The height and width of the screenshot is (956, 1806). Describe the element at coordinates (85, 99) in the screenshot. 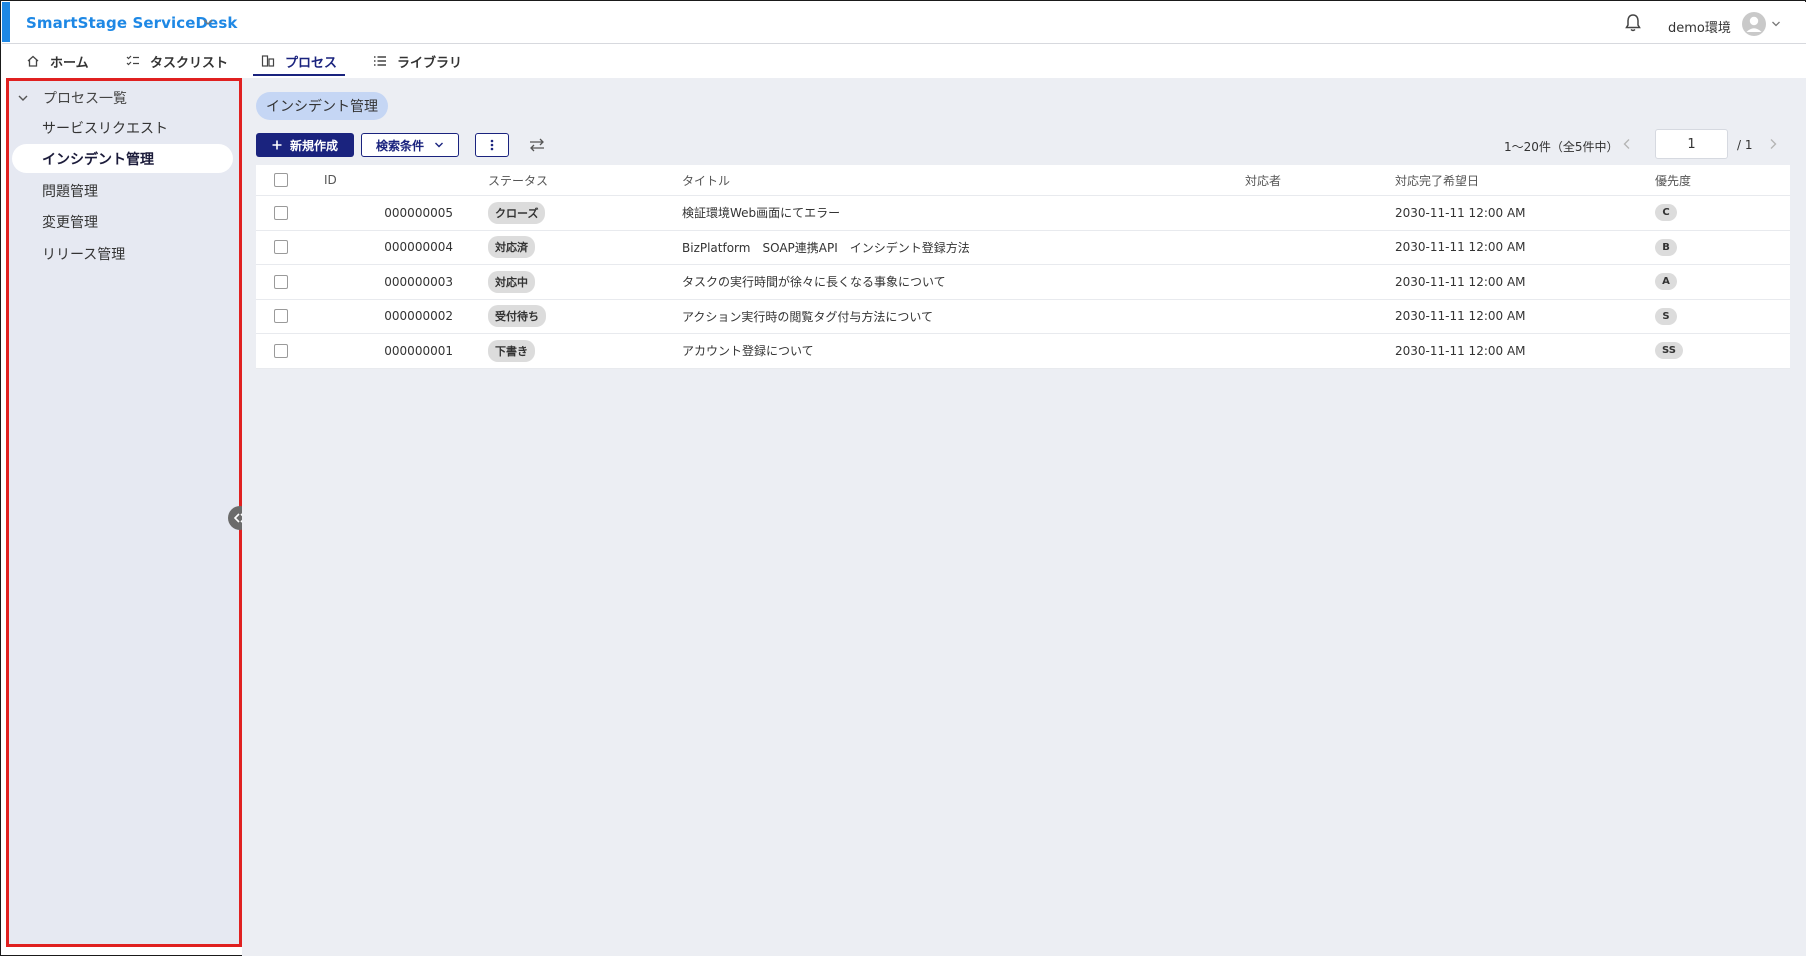

I see `sidebar-root-label: プロセス一覧` at that location.